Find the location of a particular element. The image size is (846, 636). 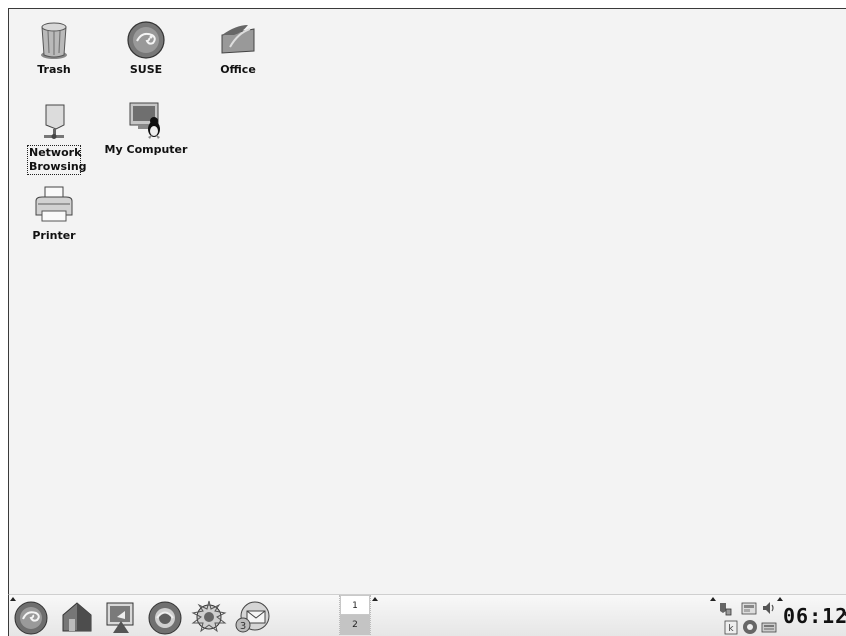

show-desktop-button is located at coordinates (121, 617).